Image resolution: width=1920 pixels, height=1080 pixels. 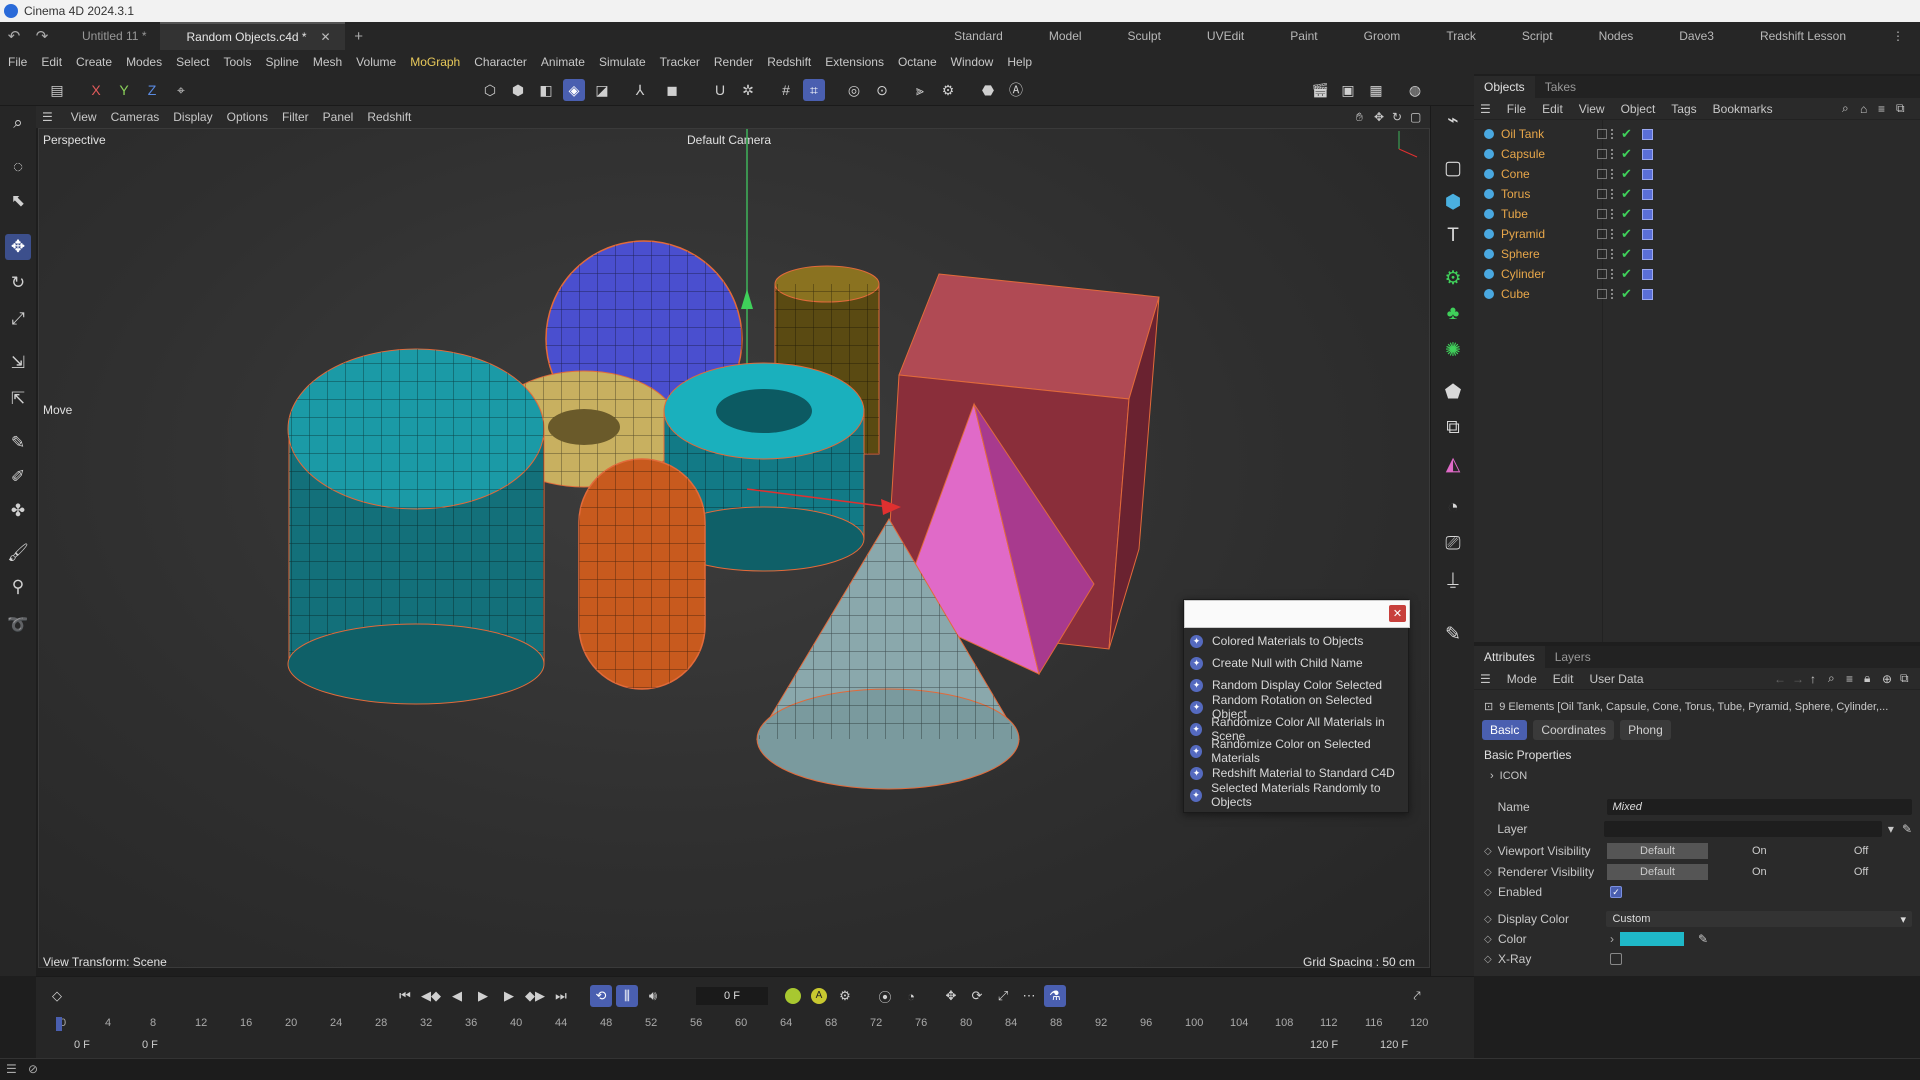 What do you see at coordinates (42, 36) in the screenshot?
I see `redo-icon: ↷` at bounding box center [42, 36].